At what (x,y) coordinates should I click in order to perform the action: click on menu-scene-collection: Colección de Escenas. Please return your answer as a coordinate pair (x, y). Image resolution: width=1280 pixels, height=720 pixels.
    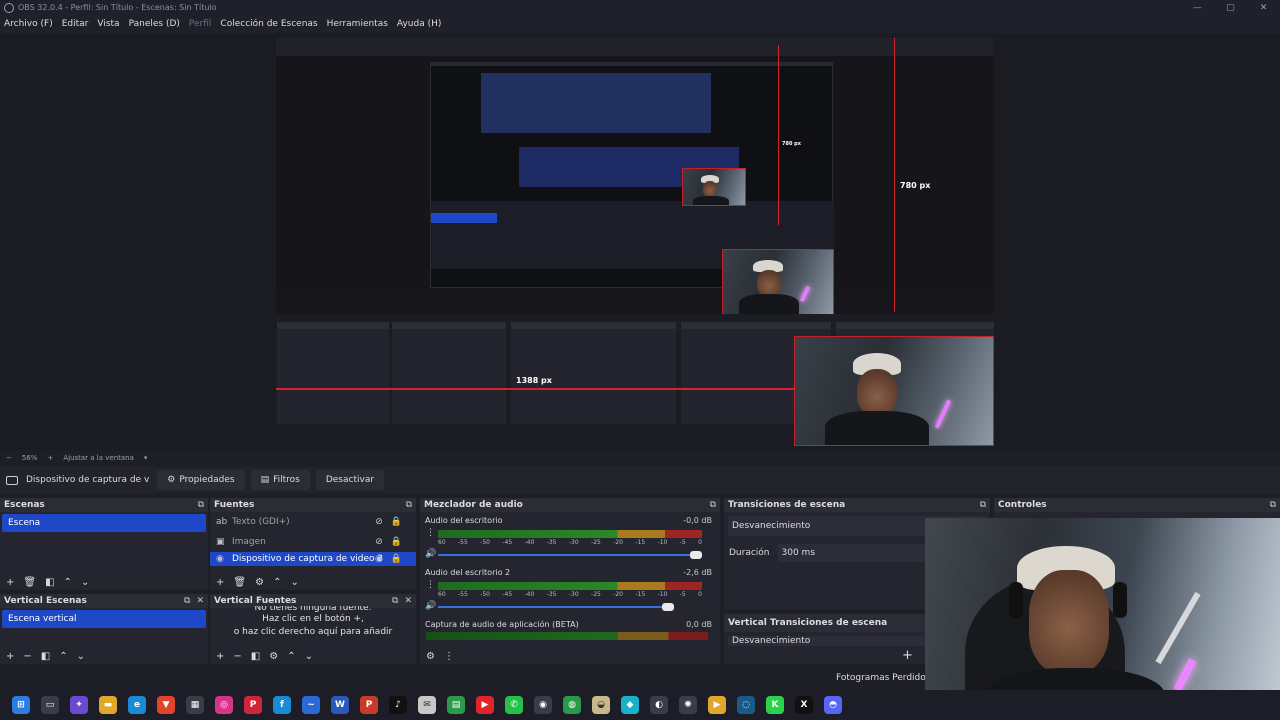
    Looking at the image, I should click on (268, 24).